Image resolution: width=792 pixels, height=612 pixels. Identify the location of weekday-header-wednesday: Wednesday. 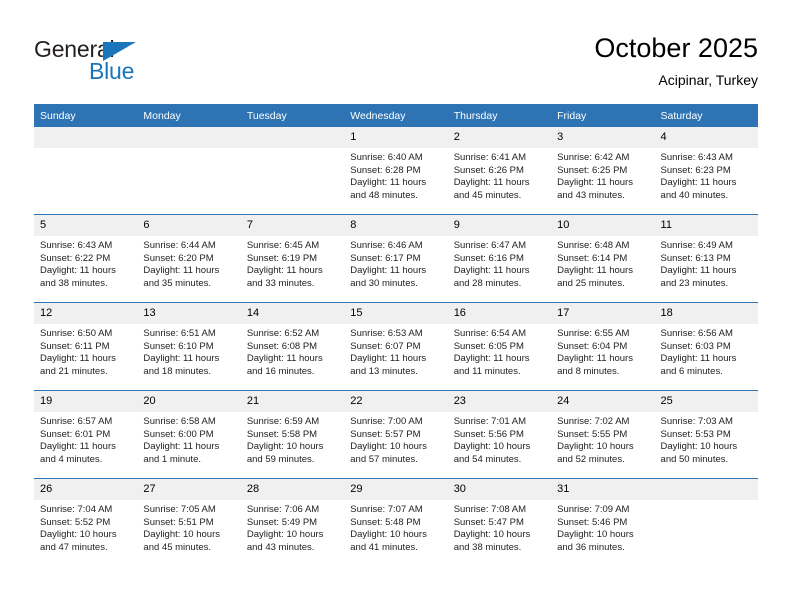
(396, 115).